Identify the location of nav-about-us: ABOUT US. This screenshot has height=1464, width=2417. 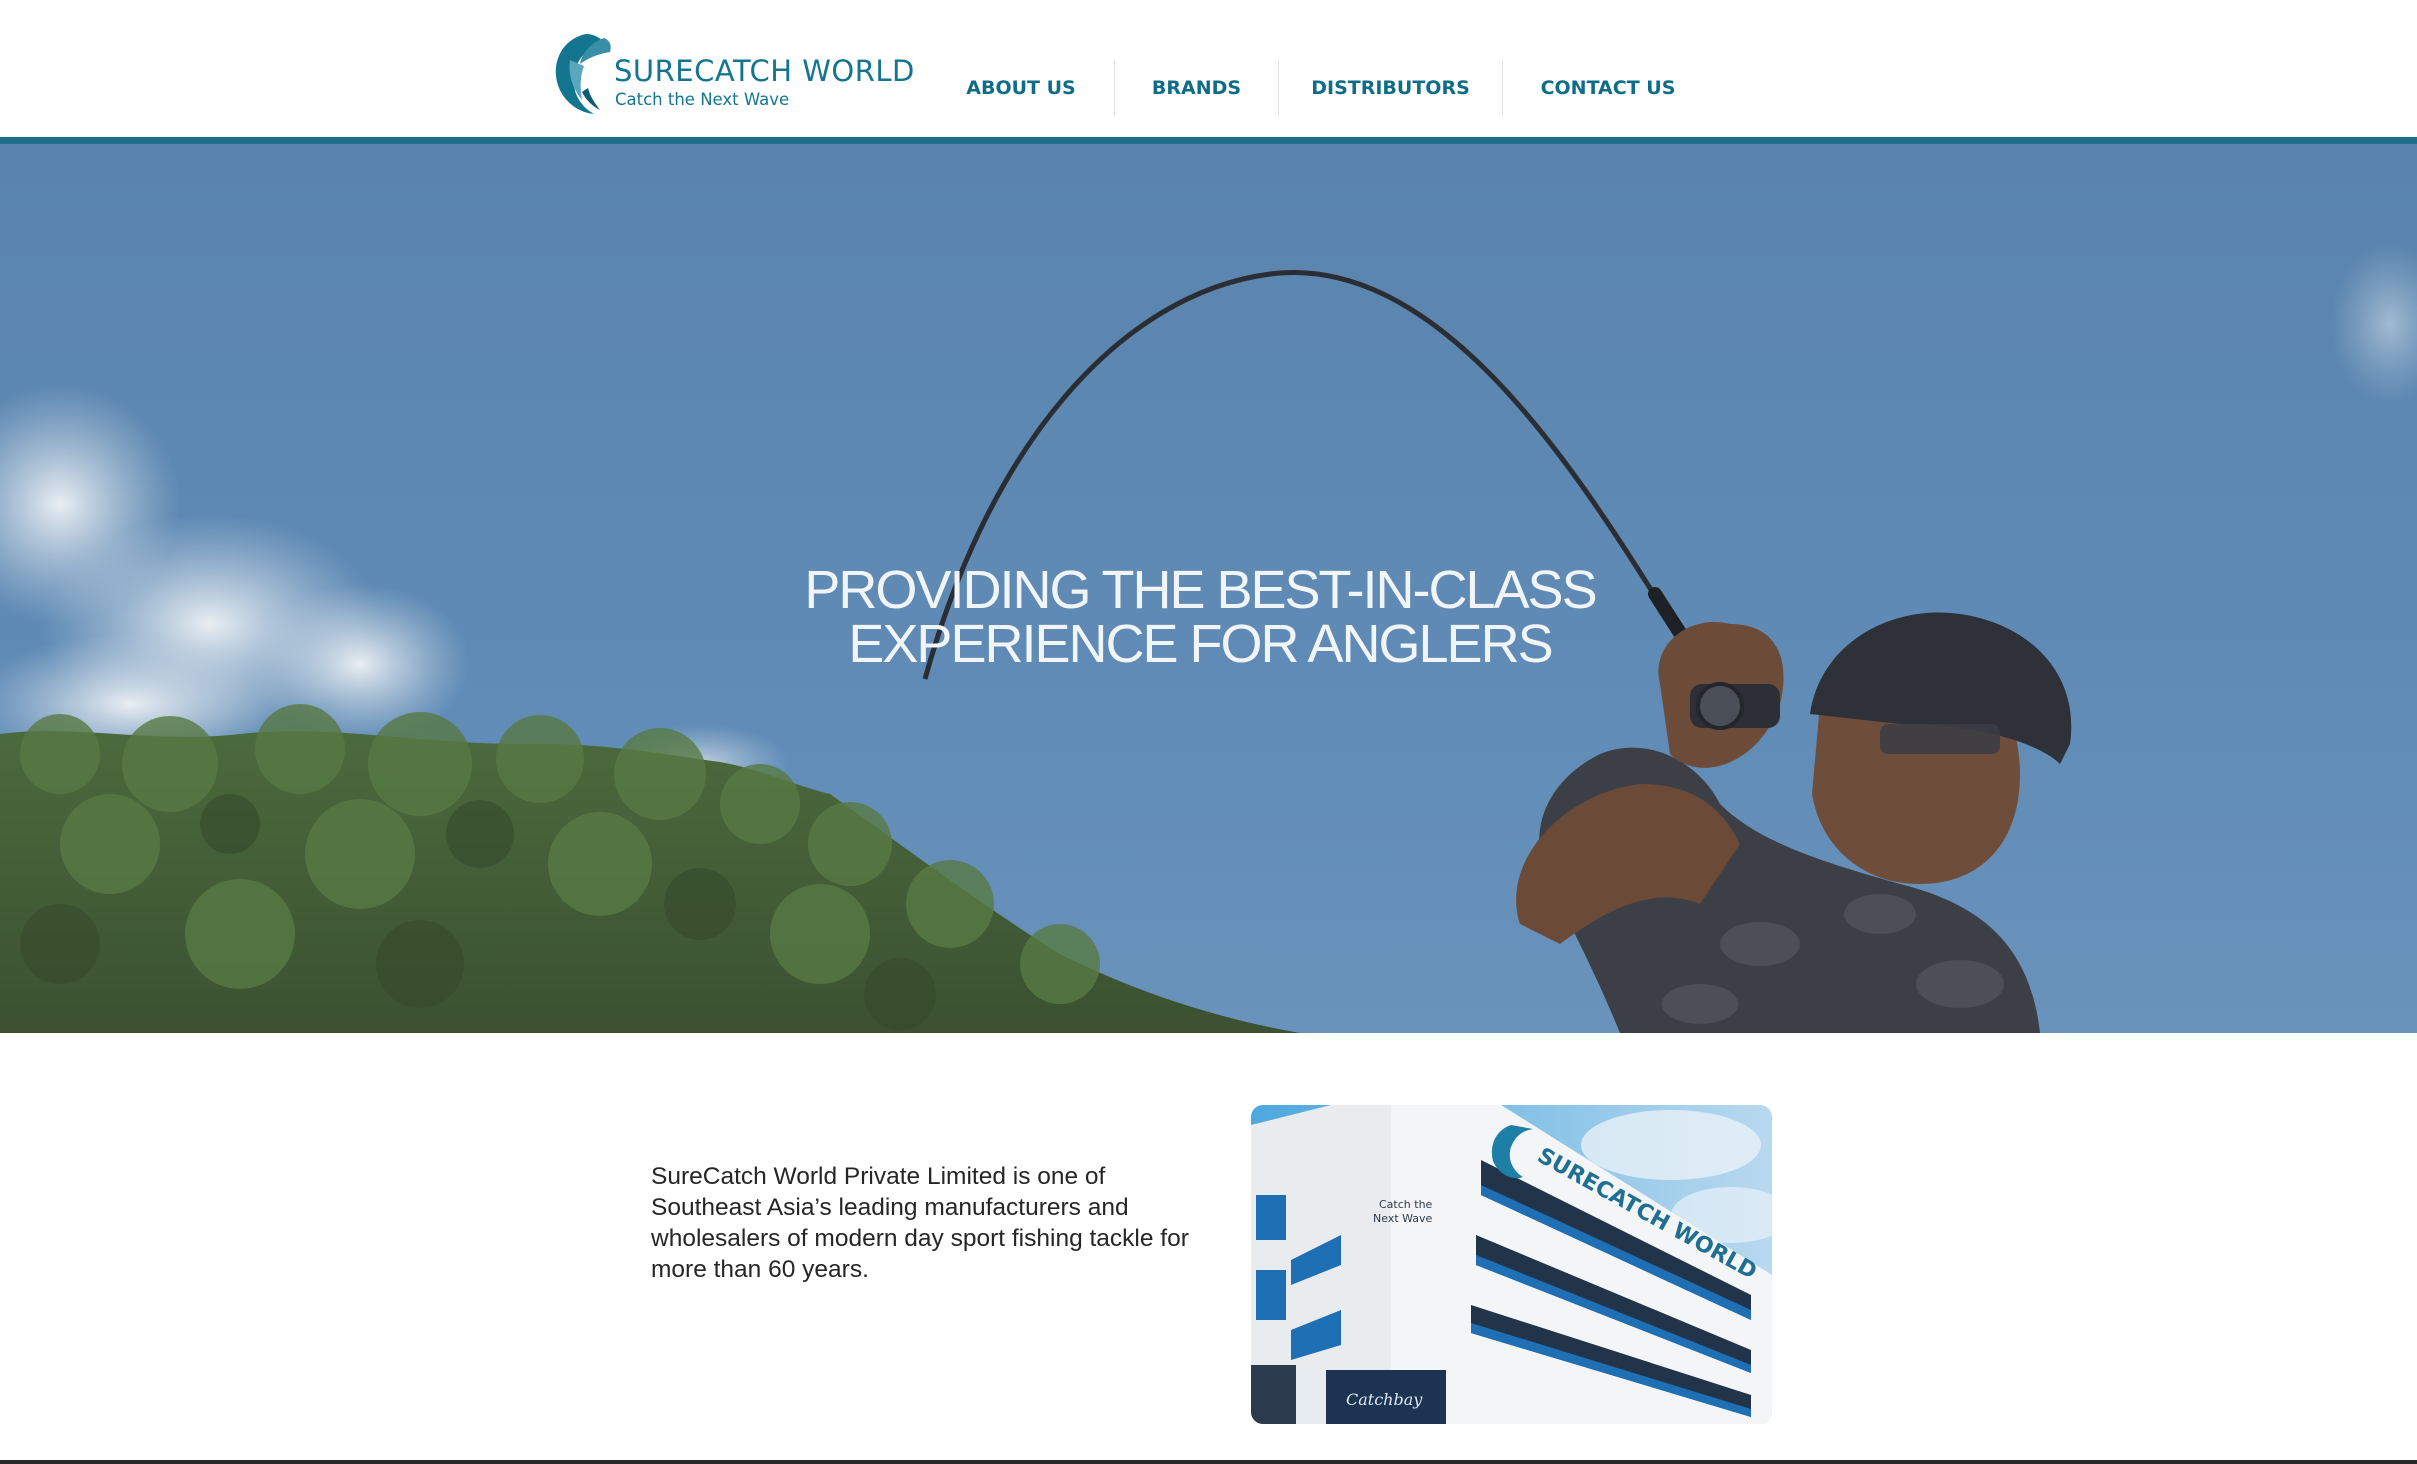
(1021, 88).